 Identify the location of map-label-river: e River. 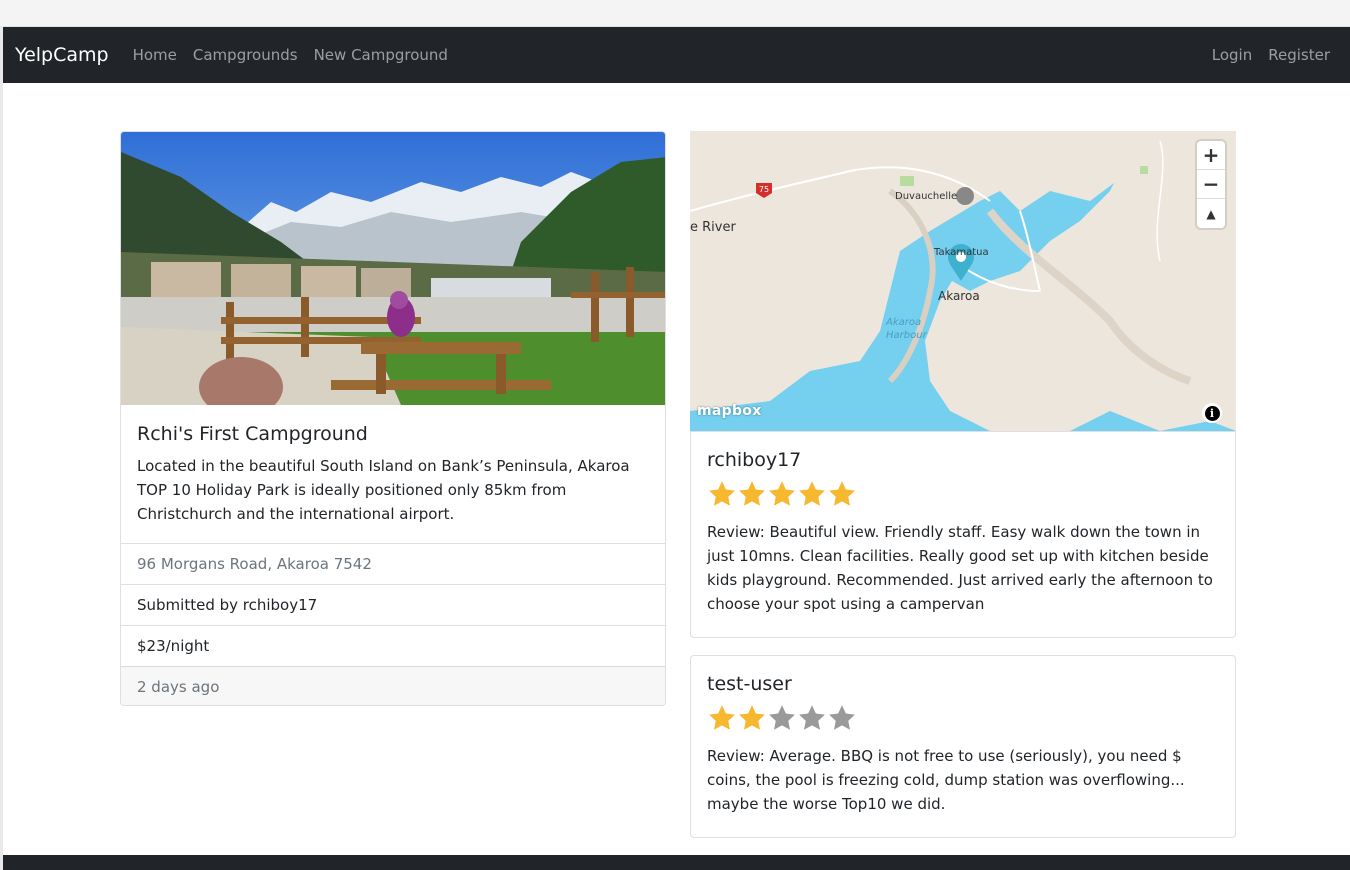
(713, 227).